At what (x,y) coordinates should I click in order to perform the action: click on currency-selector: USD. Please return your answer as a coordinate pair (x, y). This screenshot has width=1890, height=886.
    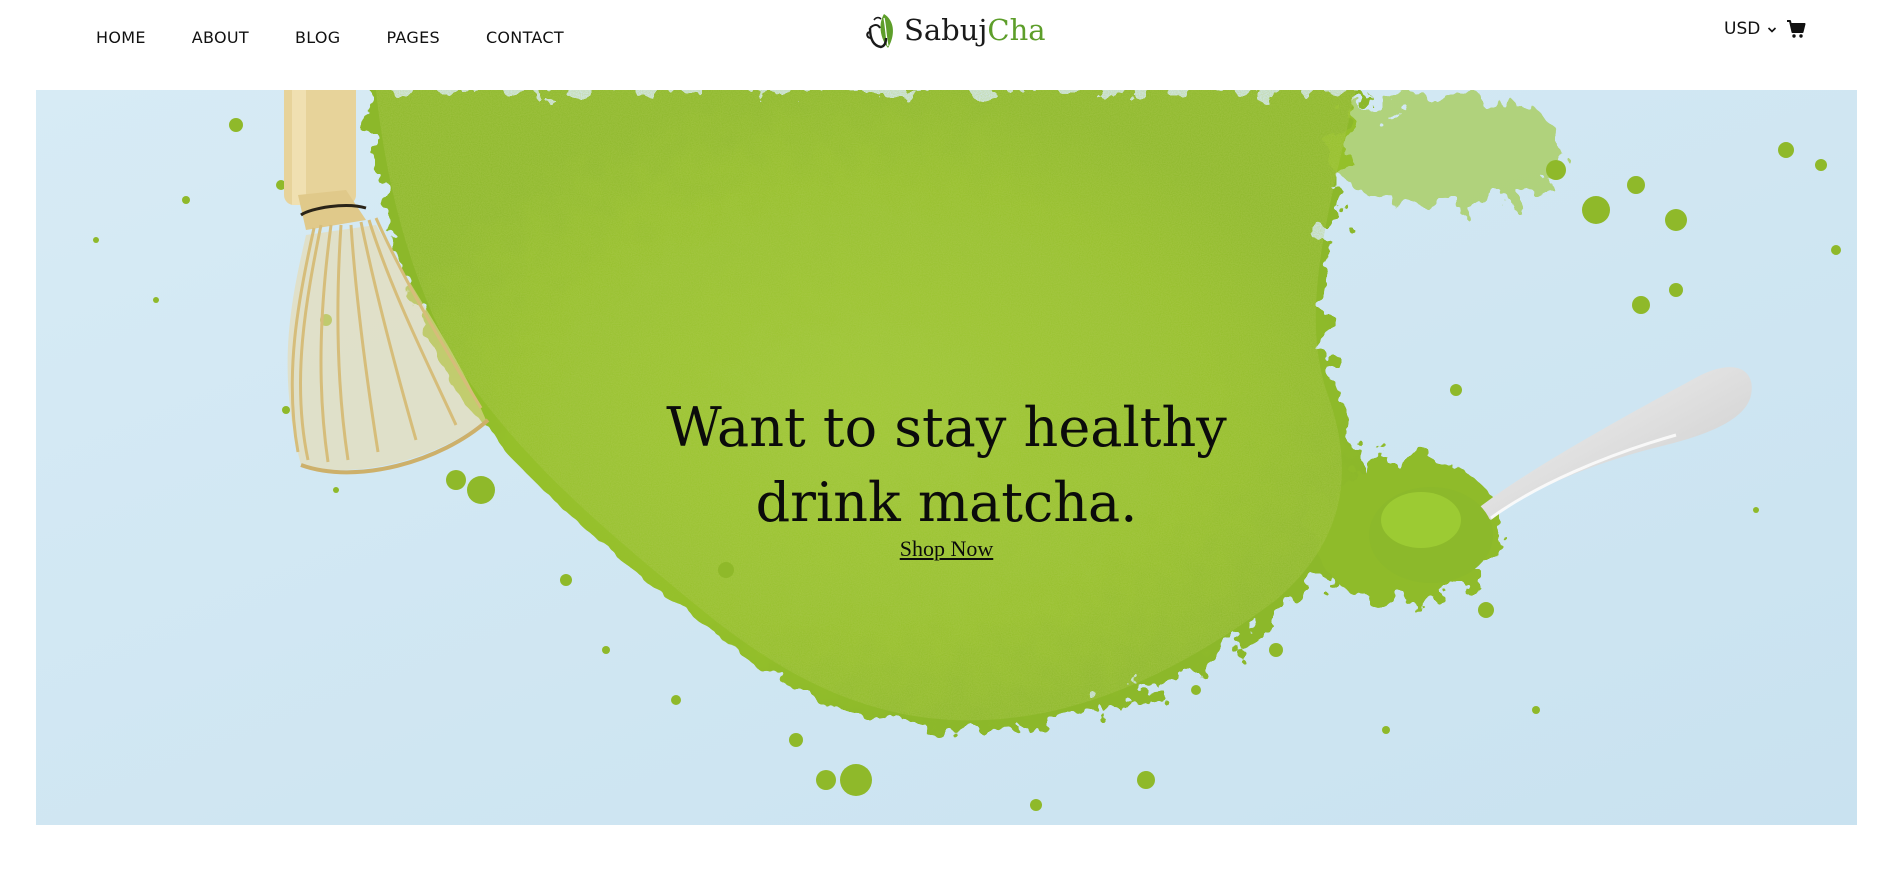
    Looking at the image, I should click on (1750, 29).